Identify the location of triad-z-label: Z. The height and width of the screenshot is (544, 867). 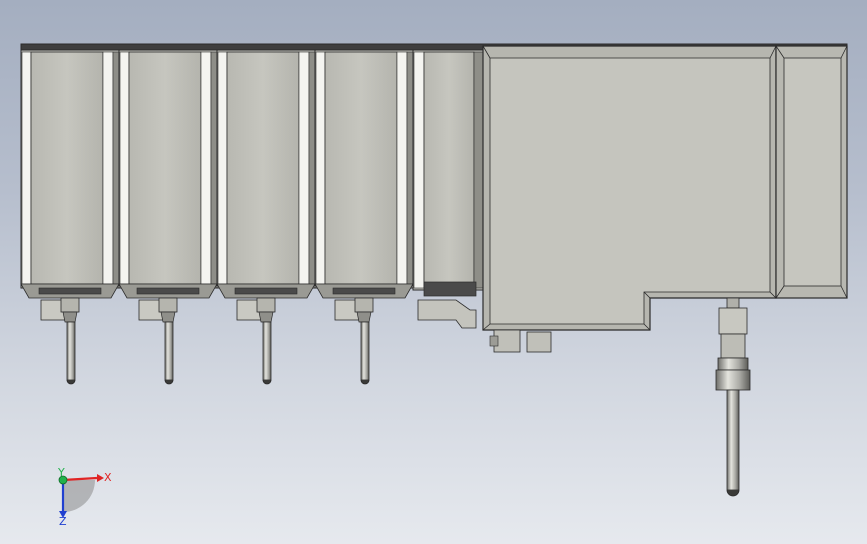
(63, 521).